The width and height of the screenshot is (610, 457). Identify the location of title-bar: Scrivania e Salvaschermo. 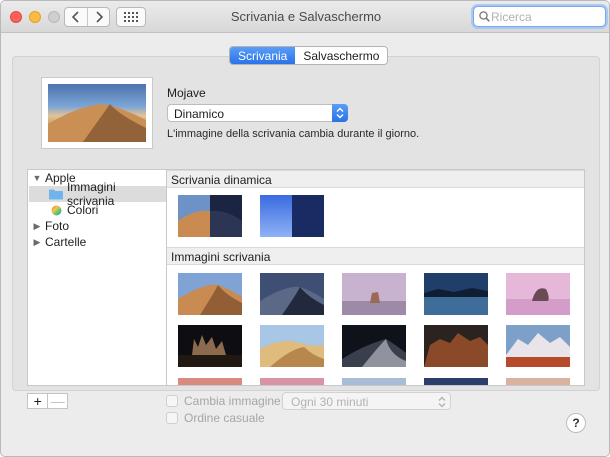
(305, 17).